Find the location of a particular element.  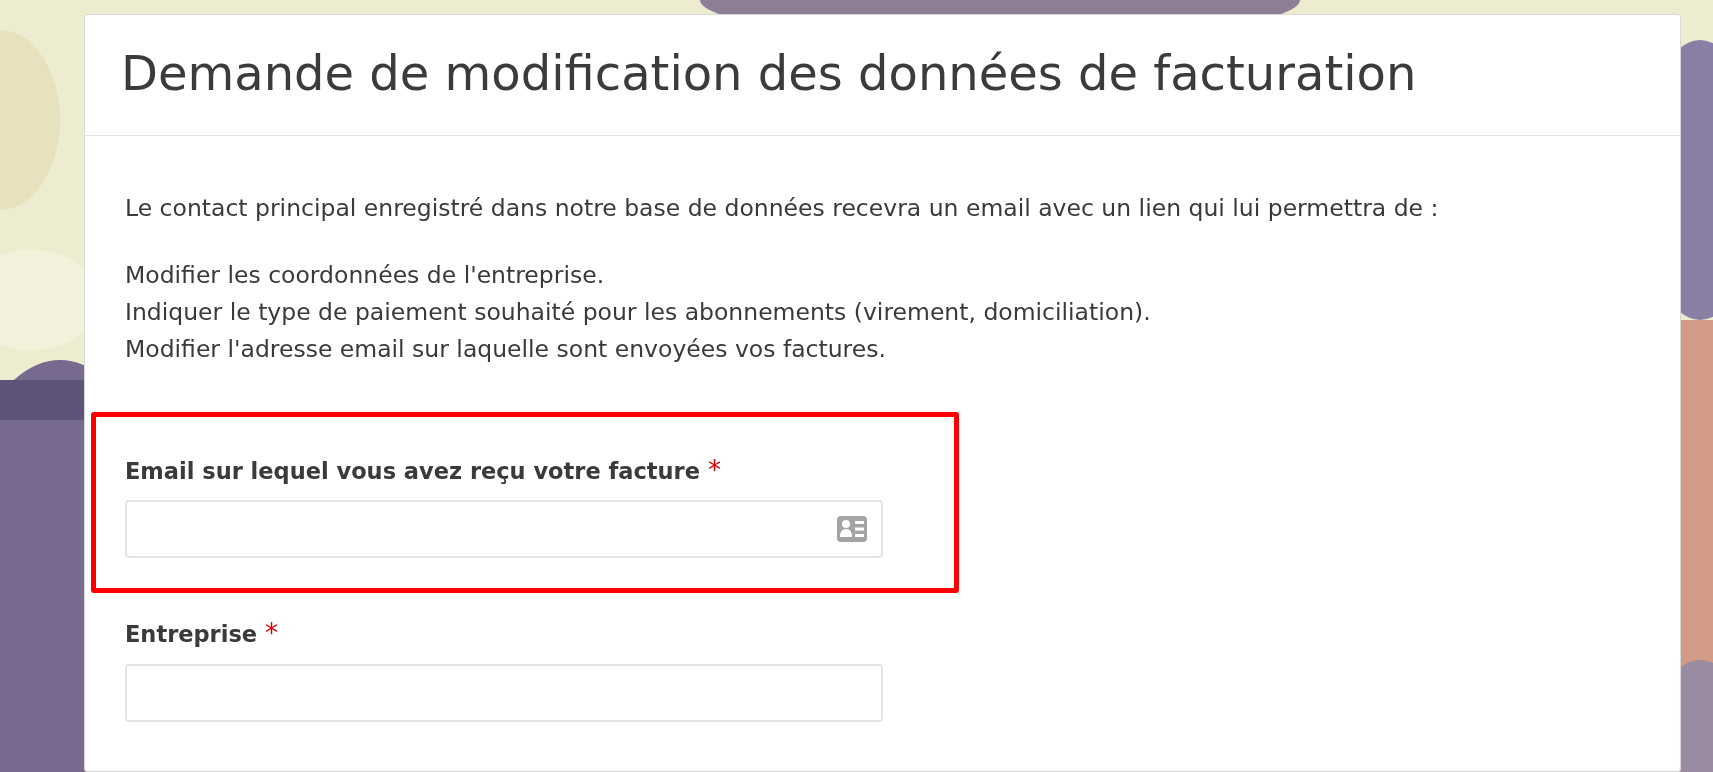

info-line: Modifier l'adresse email sur laquelle sont envoyées vos factures. is located at coordinates (506, 349).